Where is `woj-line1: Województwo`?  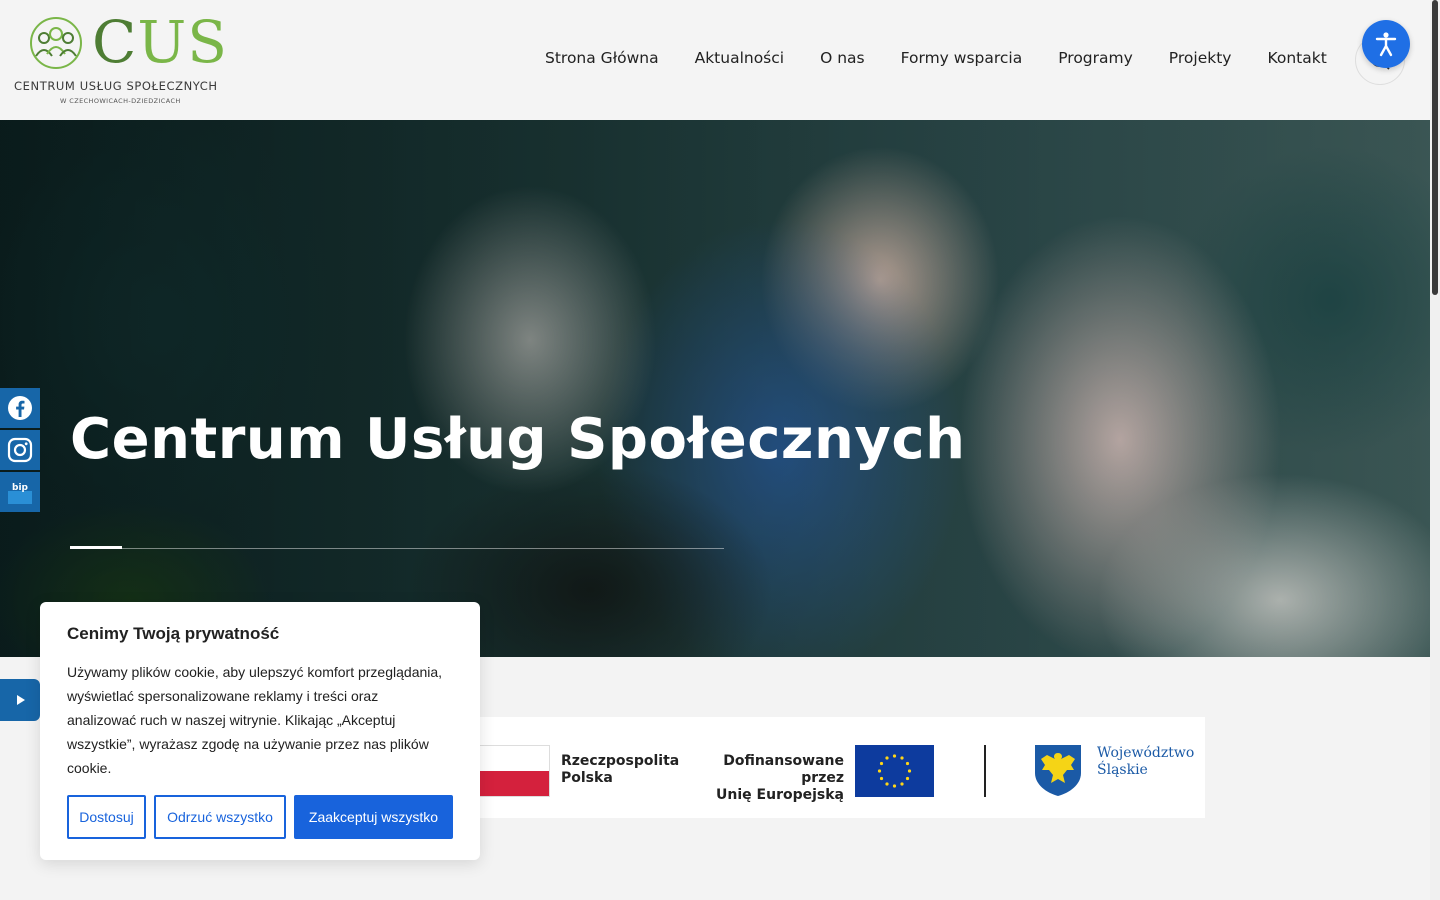 woj-line1: Województwo is located at coordinates (1146, 753).